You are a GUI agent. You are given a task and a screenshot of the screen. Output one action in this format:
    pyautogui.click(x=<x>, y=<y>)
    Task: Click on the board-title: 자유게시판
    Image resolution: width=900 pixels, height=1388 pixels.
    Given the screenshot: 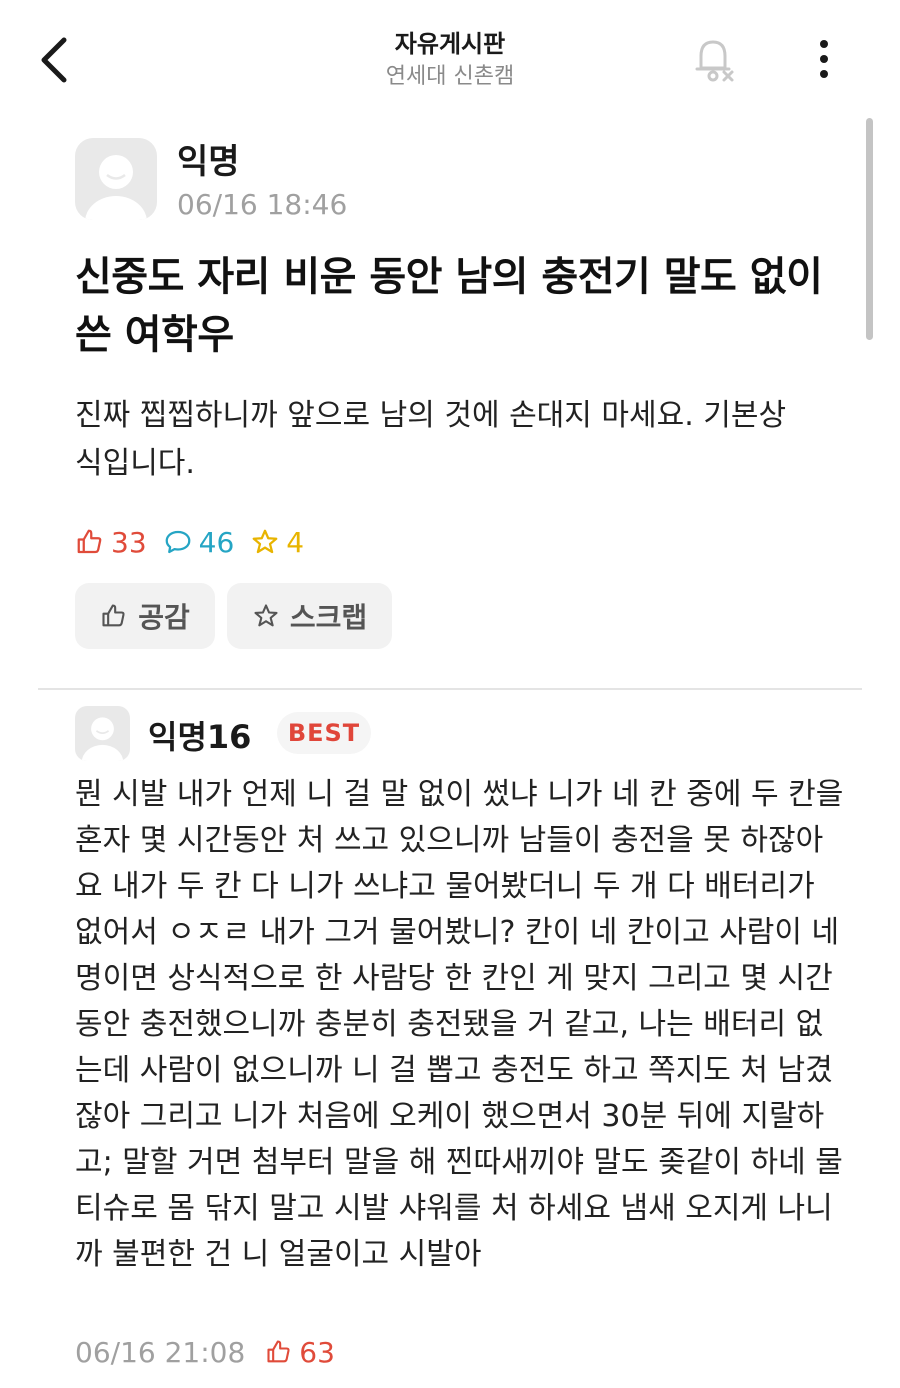 What is the action you would take?
    pyautogui.click(x=450, y=44)
    